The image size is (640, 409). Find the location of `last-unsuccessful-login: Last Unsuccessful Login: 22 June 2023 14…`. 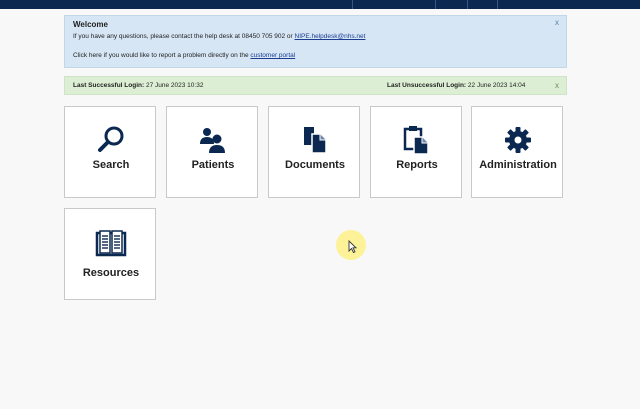

last-unsuccessful-login: Last Unsuccessful Login: 22 June 2023 14… is located at coordinates (456, 85).